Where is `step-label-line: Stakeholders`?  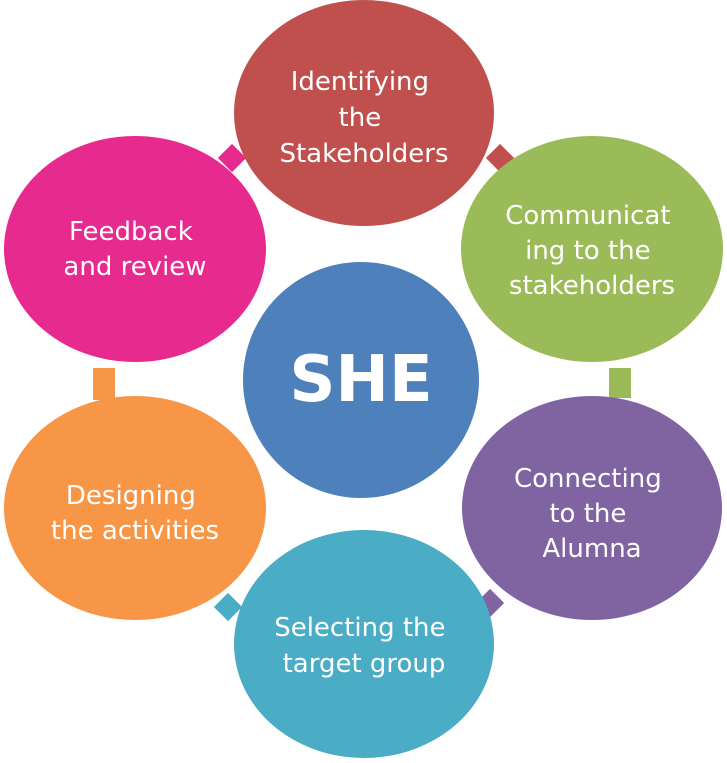
step-label-line: Stakeholders is located at coordinates (363, 154).